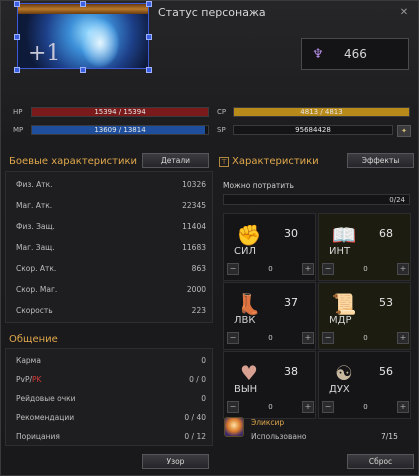 Image resolution: width=419 pixels, height=476 pixels. What do you see at coordinates (386, 302) in the screenshot?
I see `stat-value: 53` at bounding box center [386, 302].